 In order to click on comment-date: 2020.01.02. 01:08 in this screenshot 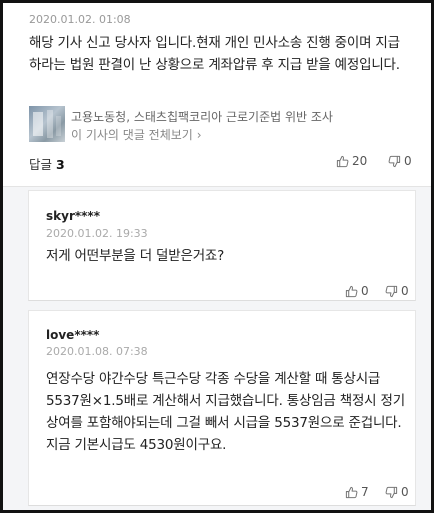, I will do `click(80, 19)`.